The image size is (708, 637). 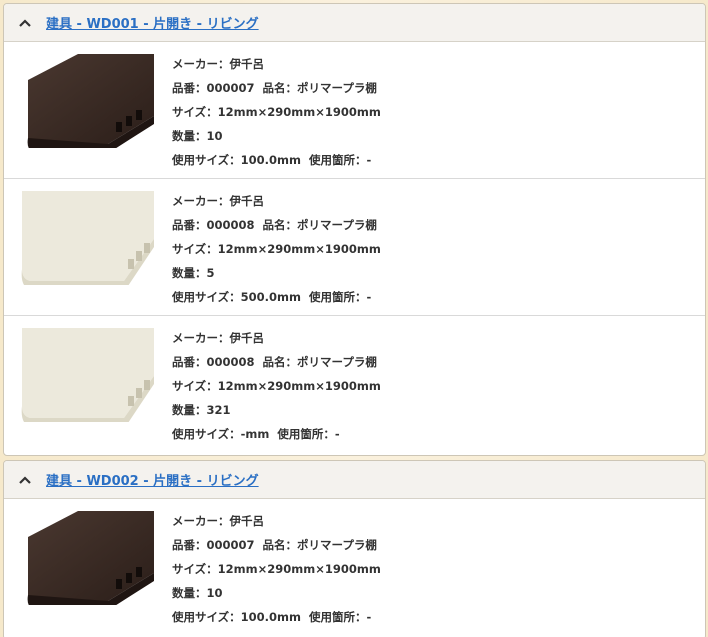 What do you see at coordinates (354, 480) in the screenshot?
I see `section-header: 建具 - WD002 - 片開き - リビング` at bounding box center [354, 480].